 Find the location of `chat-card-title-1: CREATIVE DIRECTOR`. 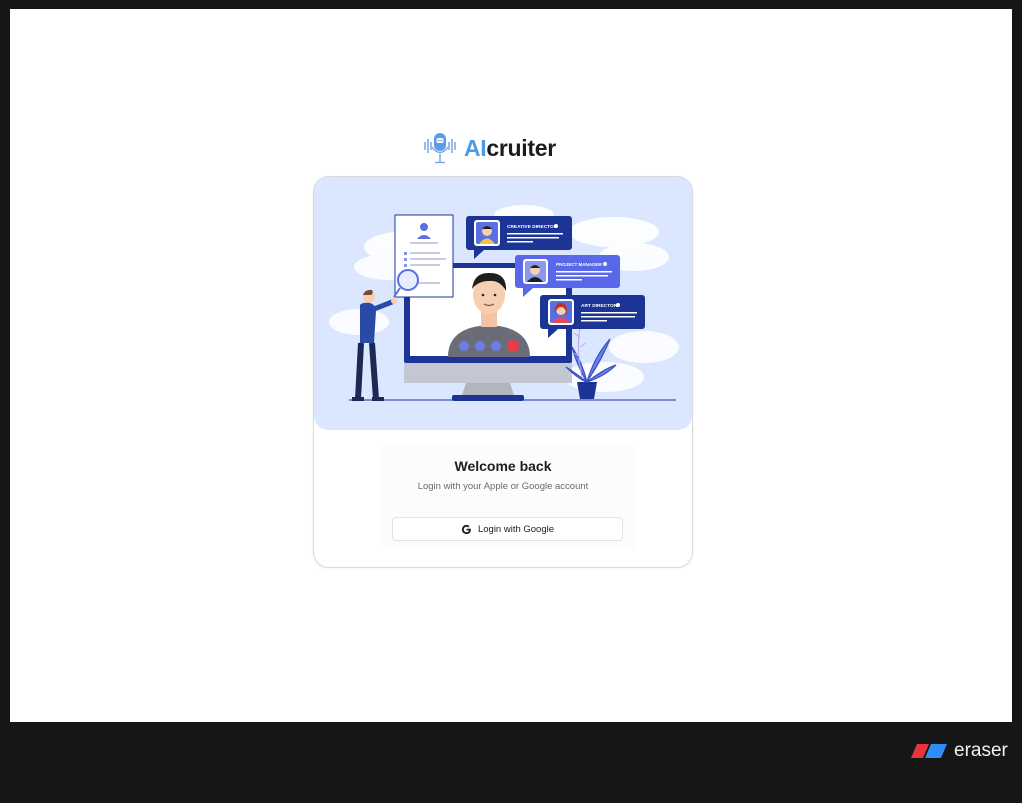

chat-card-title-1: CREATIVE DIRECTOR is located at coordinates (532, 227).